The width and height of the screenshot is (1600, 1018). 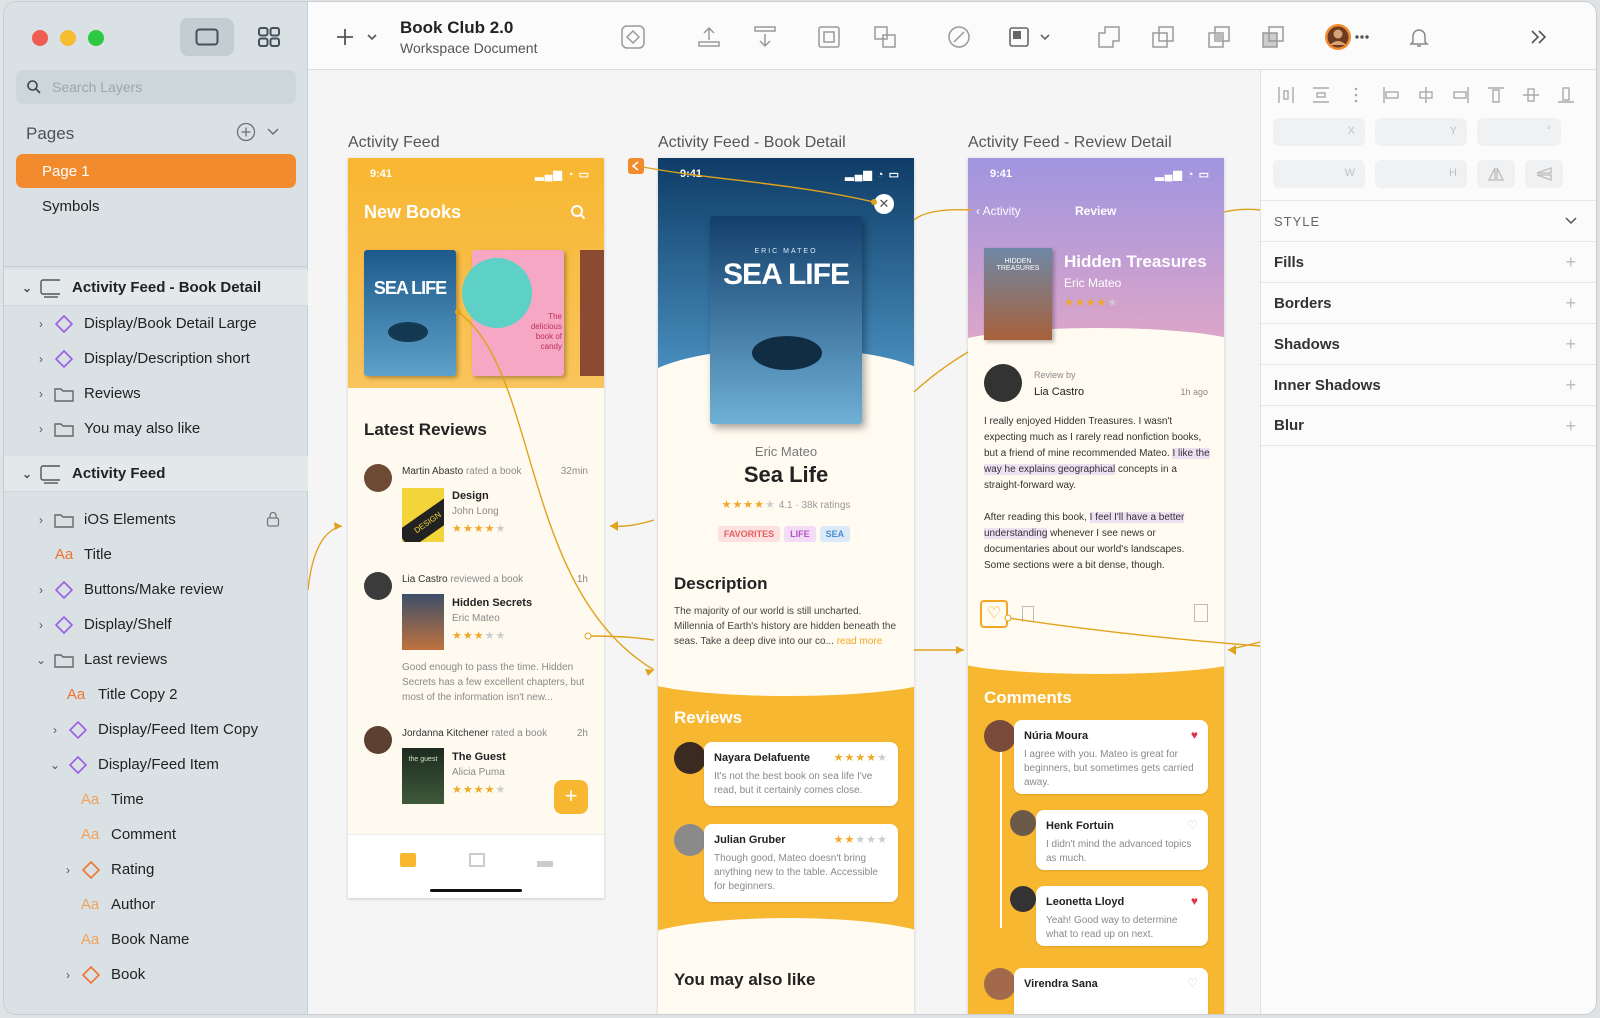 I want to click on layer-row: Aa Title Copy 2, so click(x=156, y=694).